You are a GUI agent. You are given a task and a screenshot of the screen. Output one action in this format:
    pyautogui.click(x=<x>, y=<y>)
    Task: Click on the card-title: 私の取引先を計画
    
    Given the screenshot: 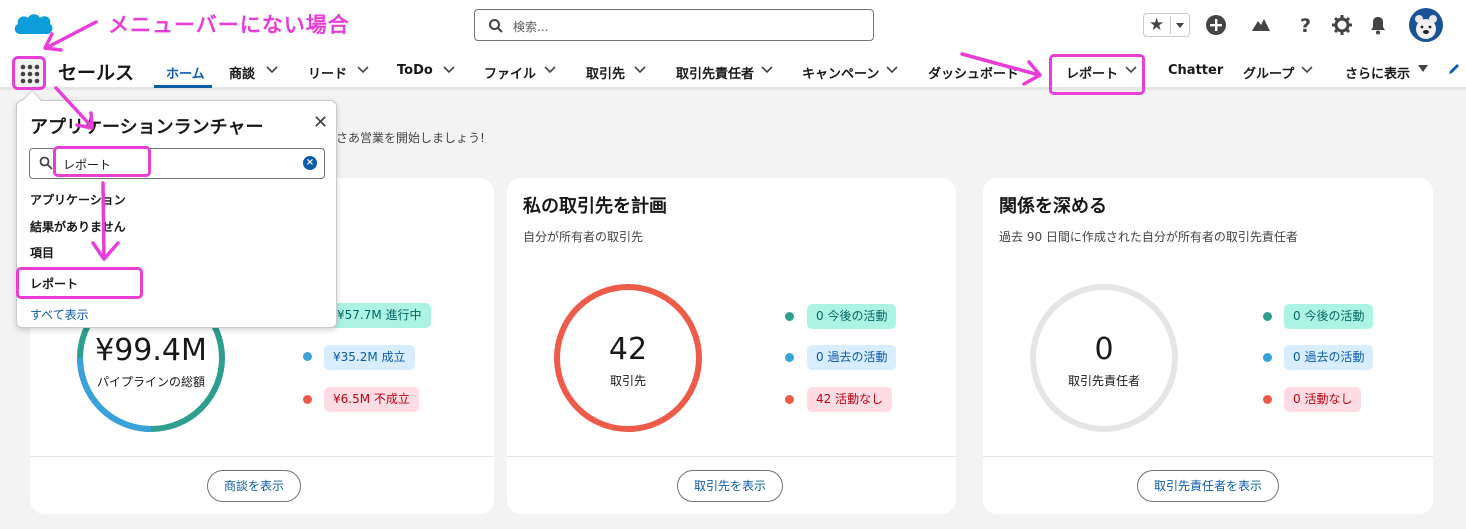 What is the action you would take?
    pyautogui.click(x=595, y=206)
    